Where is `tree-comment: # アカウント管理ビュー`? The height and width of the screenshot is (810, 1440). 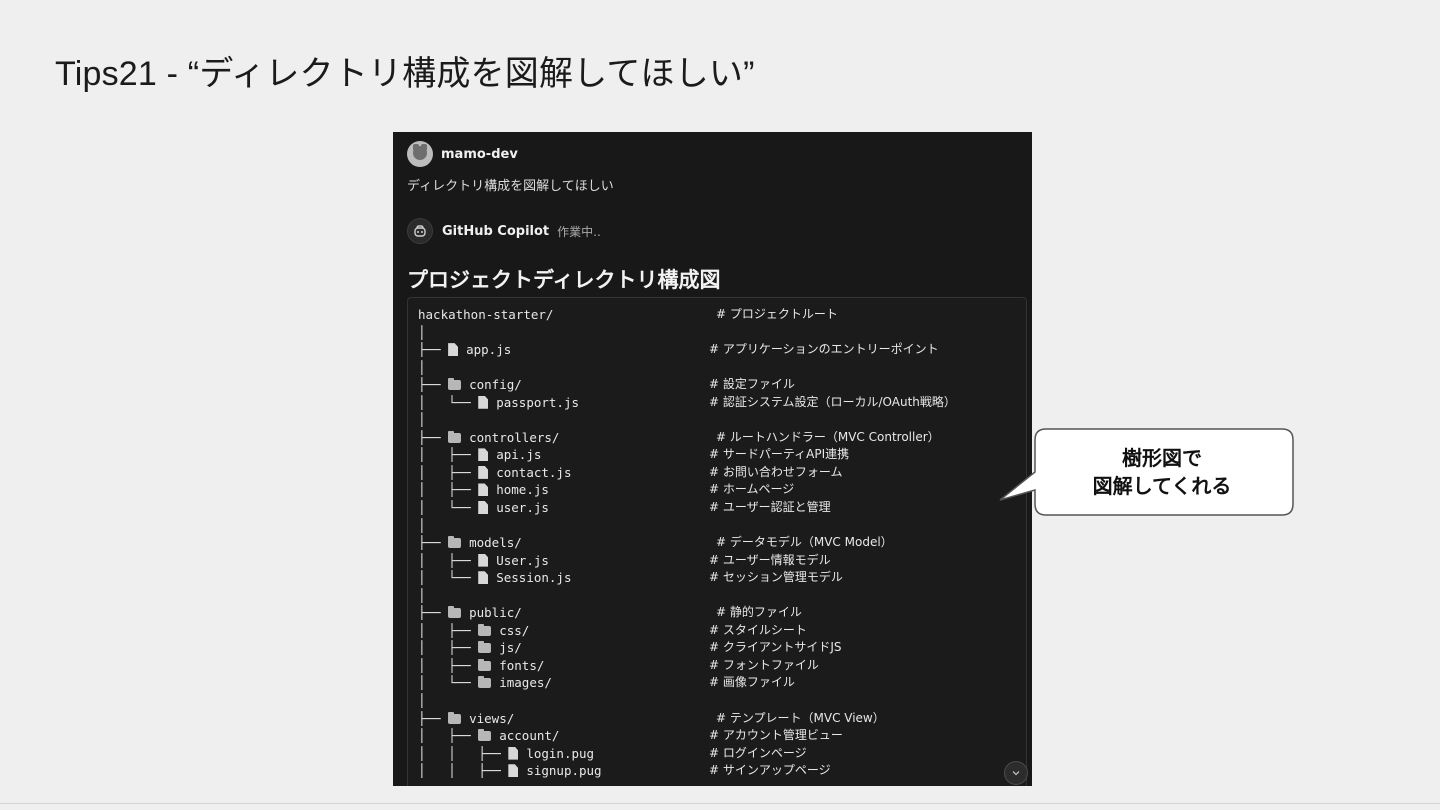
tree-comment: # アカウント管理ビュー is located at coordinates (776, 735).